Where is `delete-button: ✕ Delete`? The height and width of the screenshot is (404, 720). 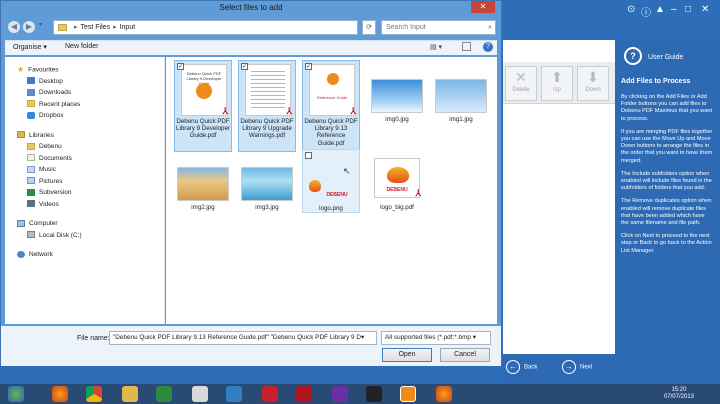 delete-button: ✕ Delete is located at coordinates (521, 83).